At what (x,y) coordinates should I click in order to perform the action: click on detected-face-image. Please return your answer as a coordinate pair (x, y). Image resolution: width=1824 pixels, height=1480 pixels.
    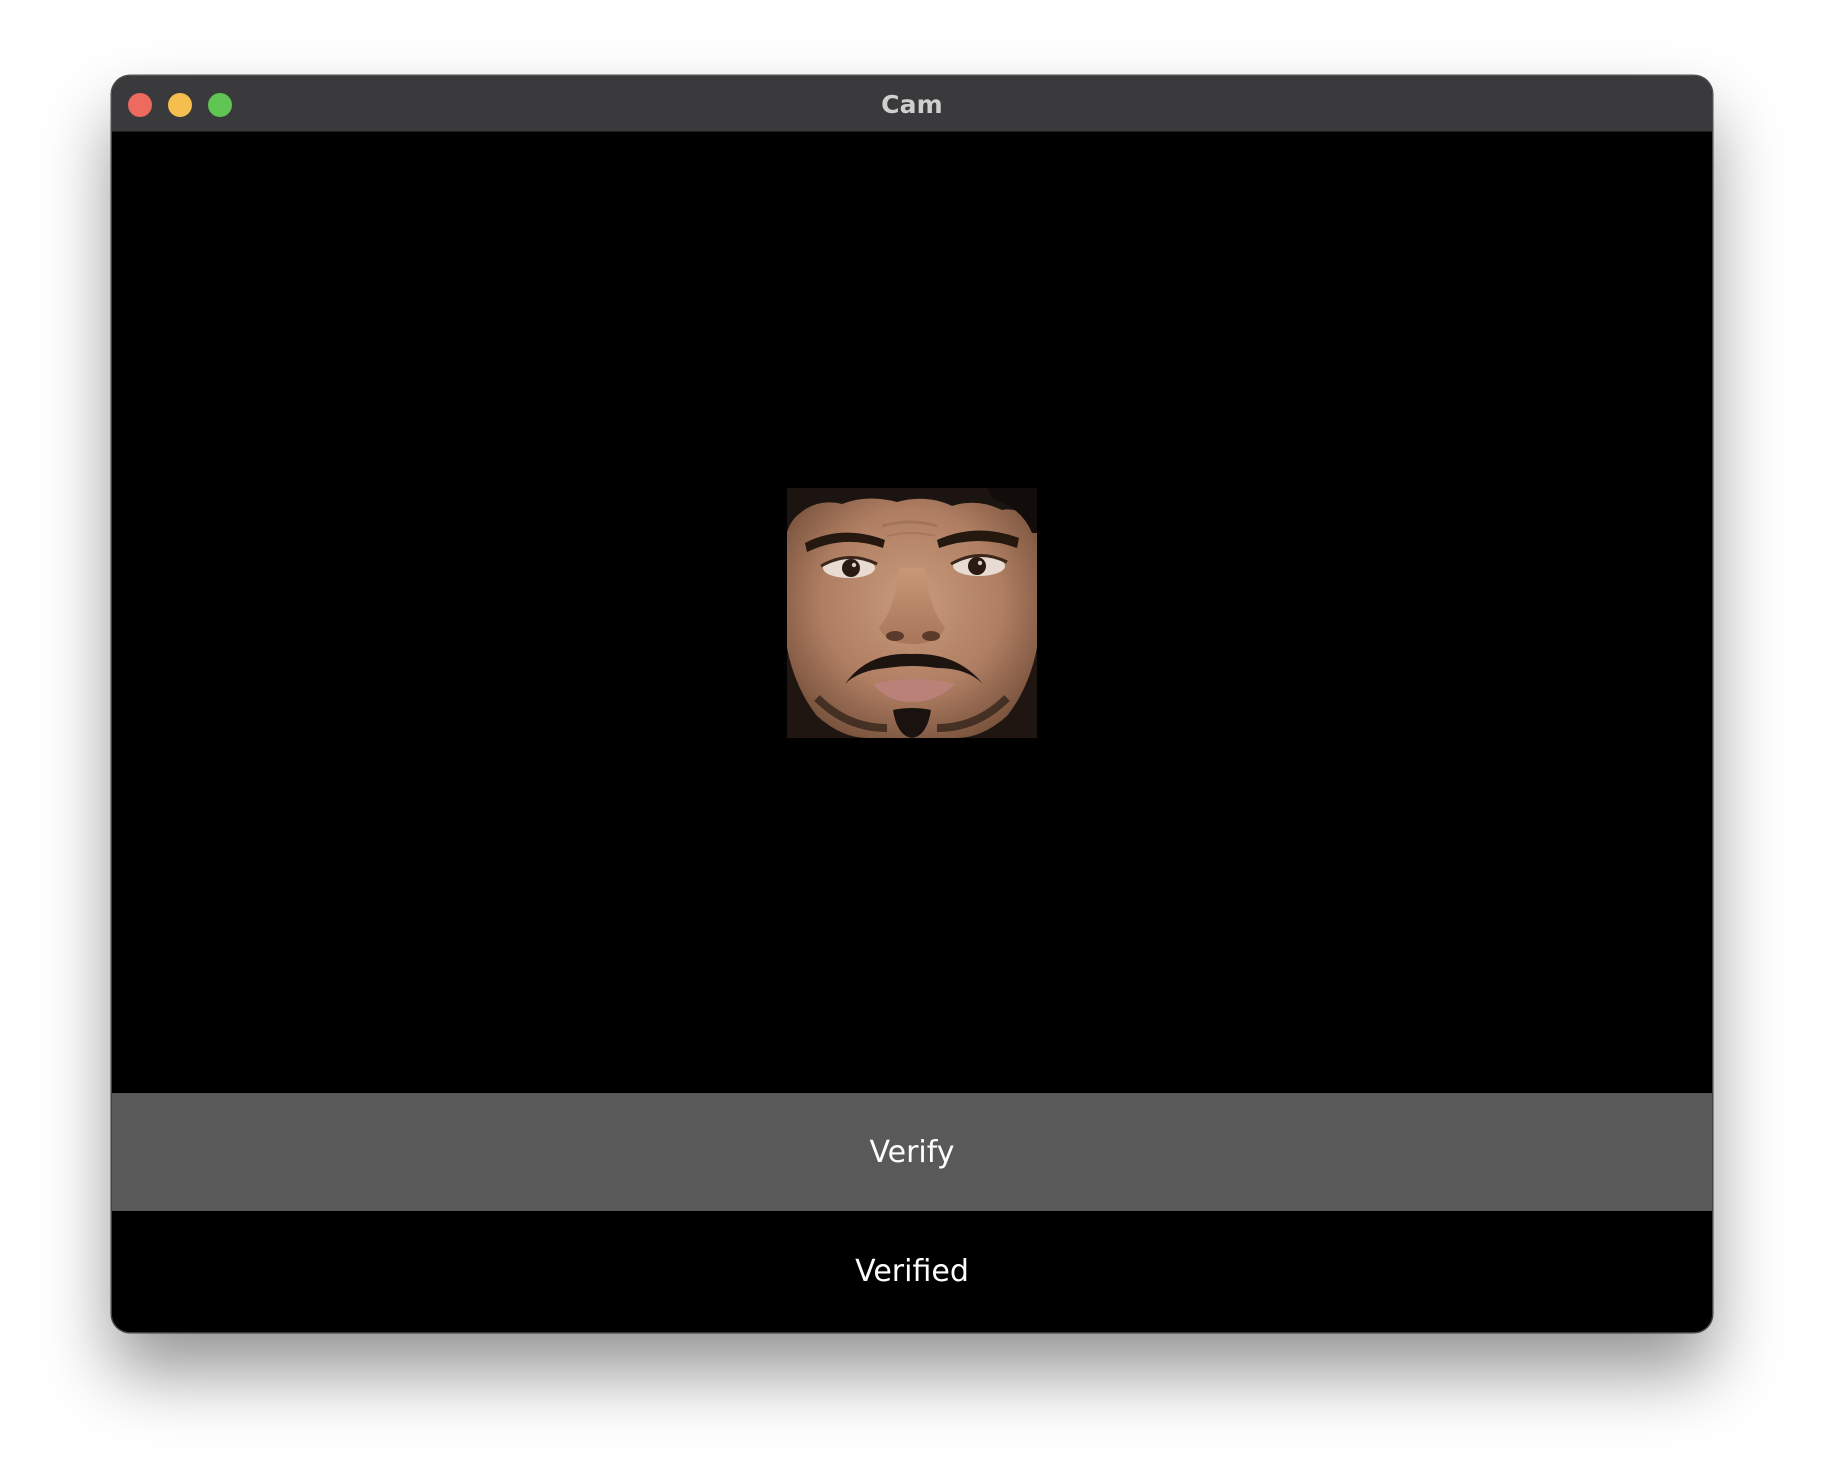
    Looking at the image, I should click on (912, 613).